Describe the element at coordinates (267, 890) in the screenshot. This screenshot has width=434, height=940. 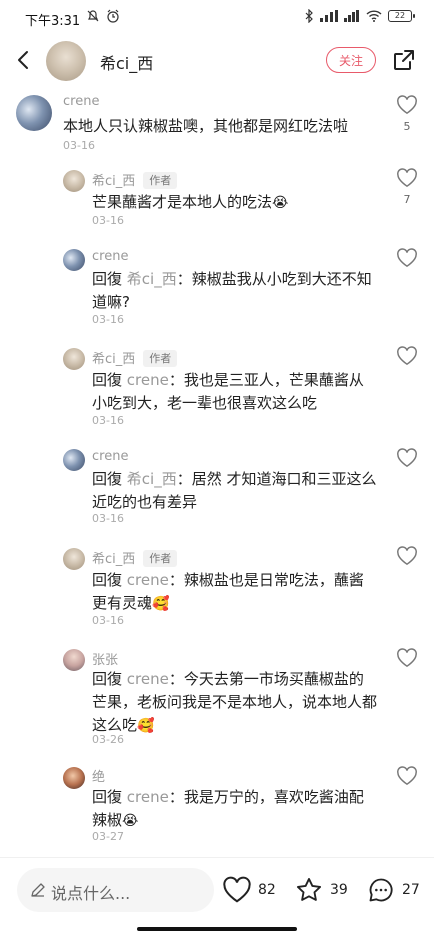
I see `like-total: 82` at that location.